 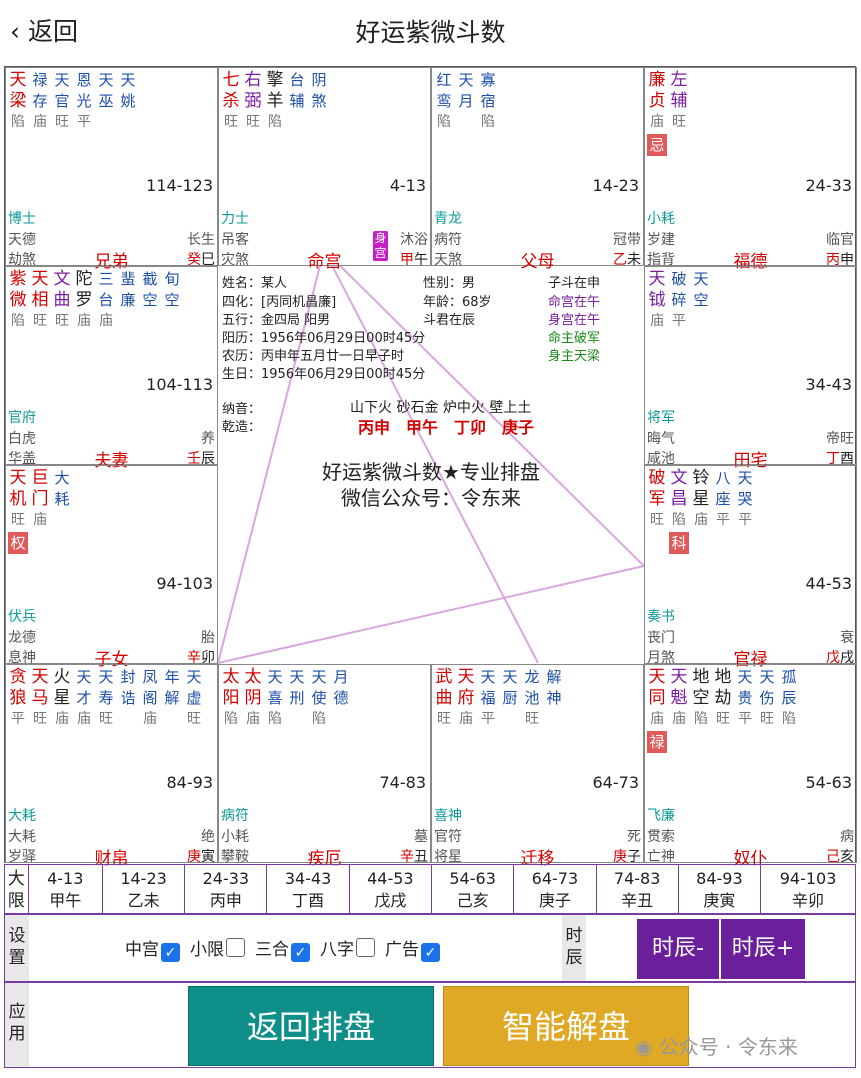 What do you see at coordinates (217, 949) in the screenshot?
I see `option-小限: 小限` at bounding box center [217, 949].